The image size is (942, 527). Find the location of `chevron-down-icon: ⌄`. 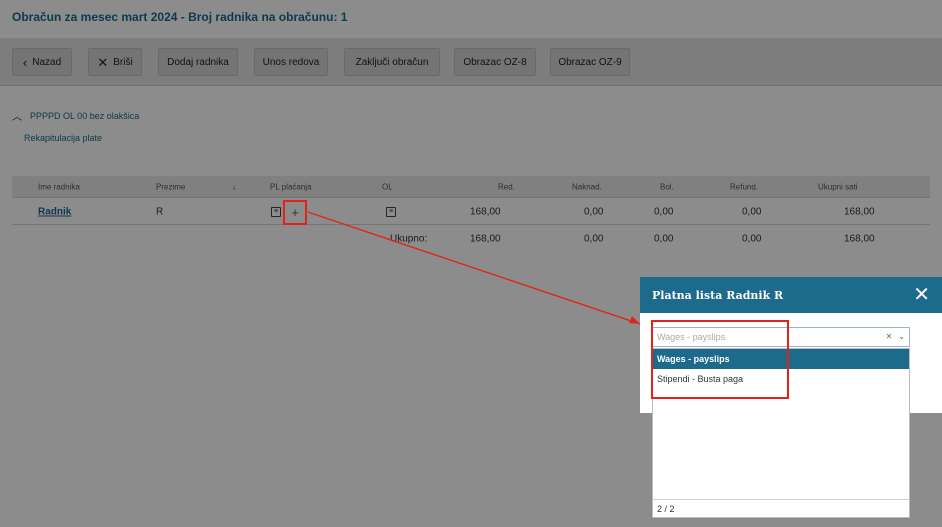

chevron-down-icon: ⌄ is located at coordinates (901, 336).